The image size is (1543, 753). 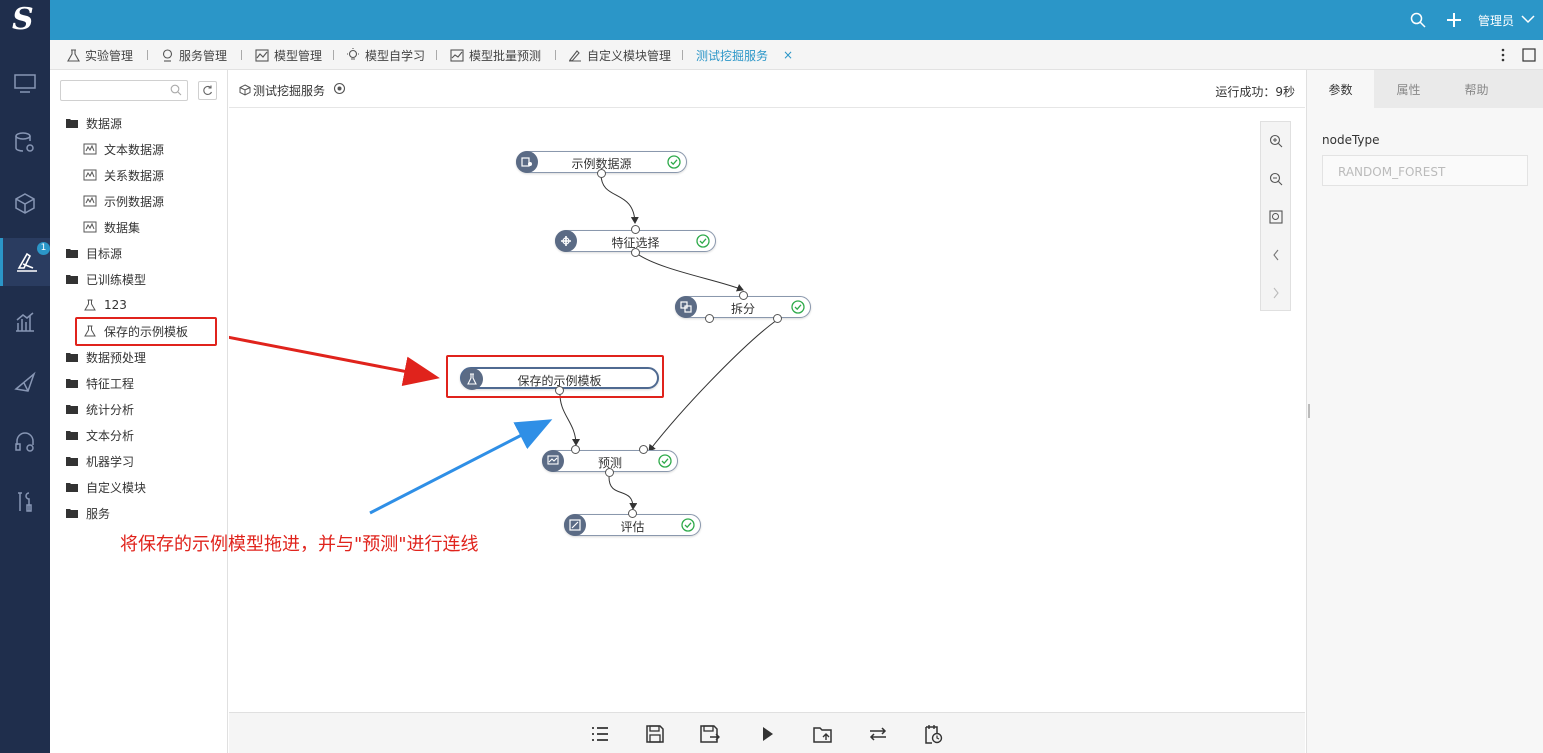 I want to click on tree-folder: 目标源, so click(x=93, y=253).